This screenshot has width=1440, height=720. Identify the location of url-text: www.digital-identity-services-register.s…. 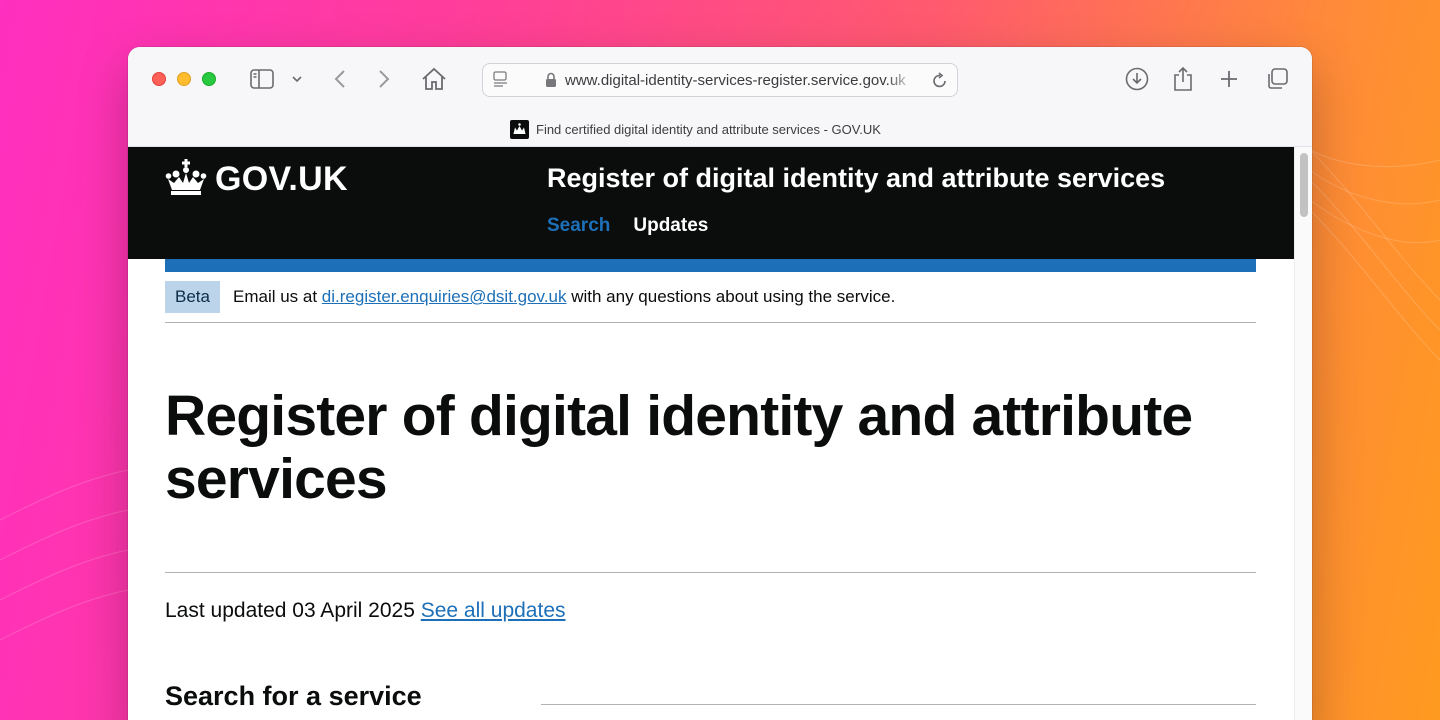
(735, 80).